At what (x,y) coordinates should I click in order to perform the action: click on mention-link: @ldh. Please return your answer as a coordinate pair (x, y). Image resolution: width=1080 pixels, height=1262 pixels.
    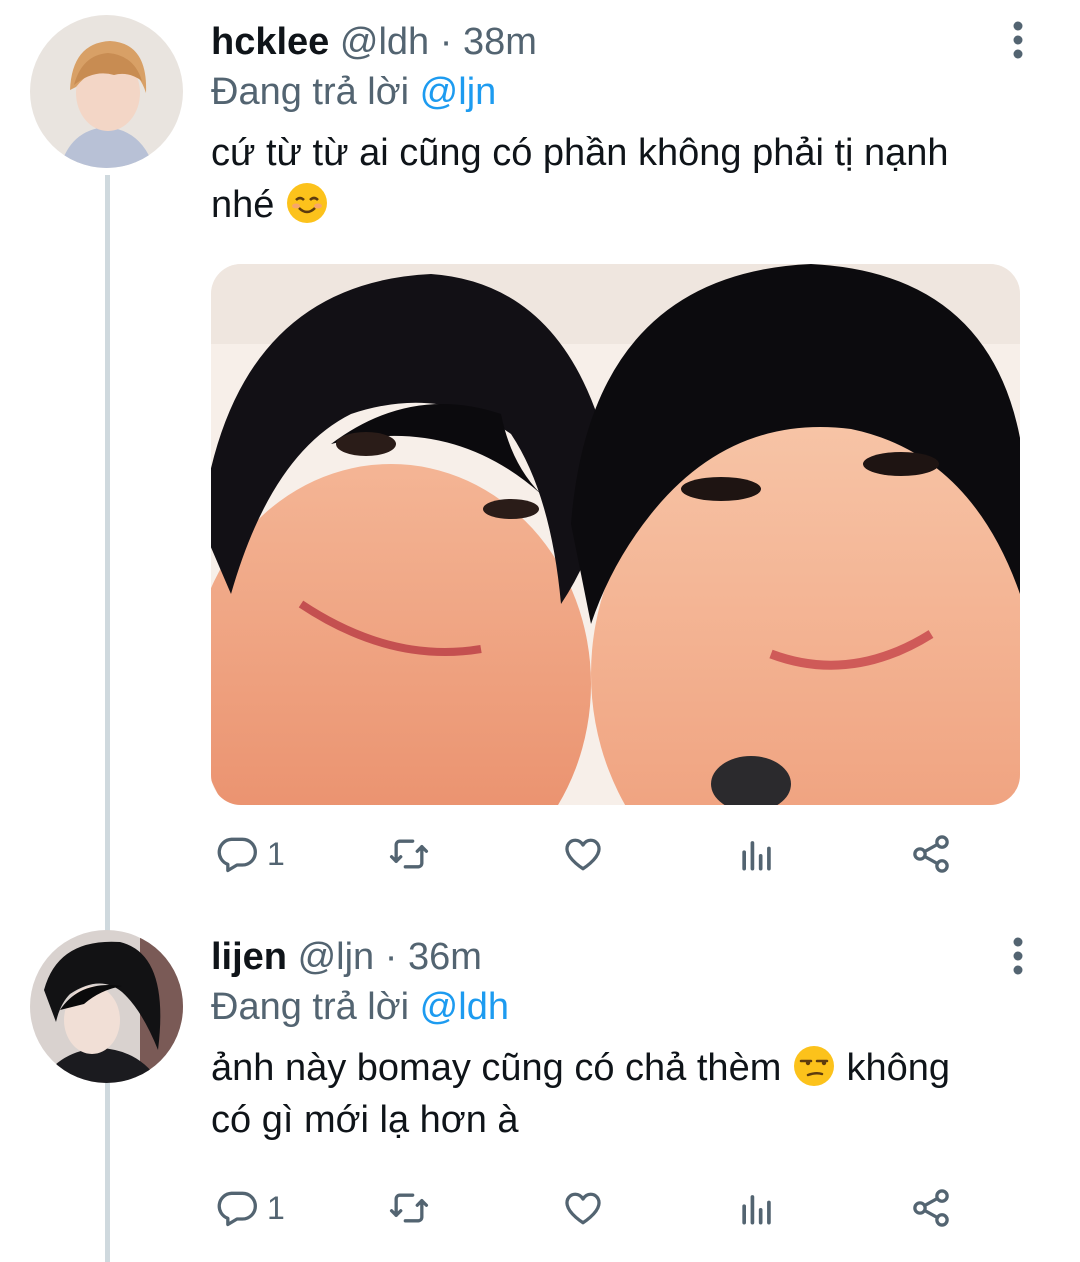
    Looking at the image, I should click on (464, 1007).